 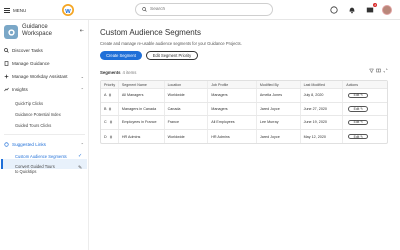 I want to click on sidebar-subitem-convert-guided-tours: Convert Guided Tours to Quicktips, so click(x=35, y=169).